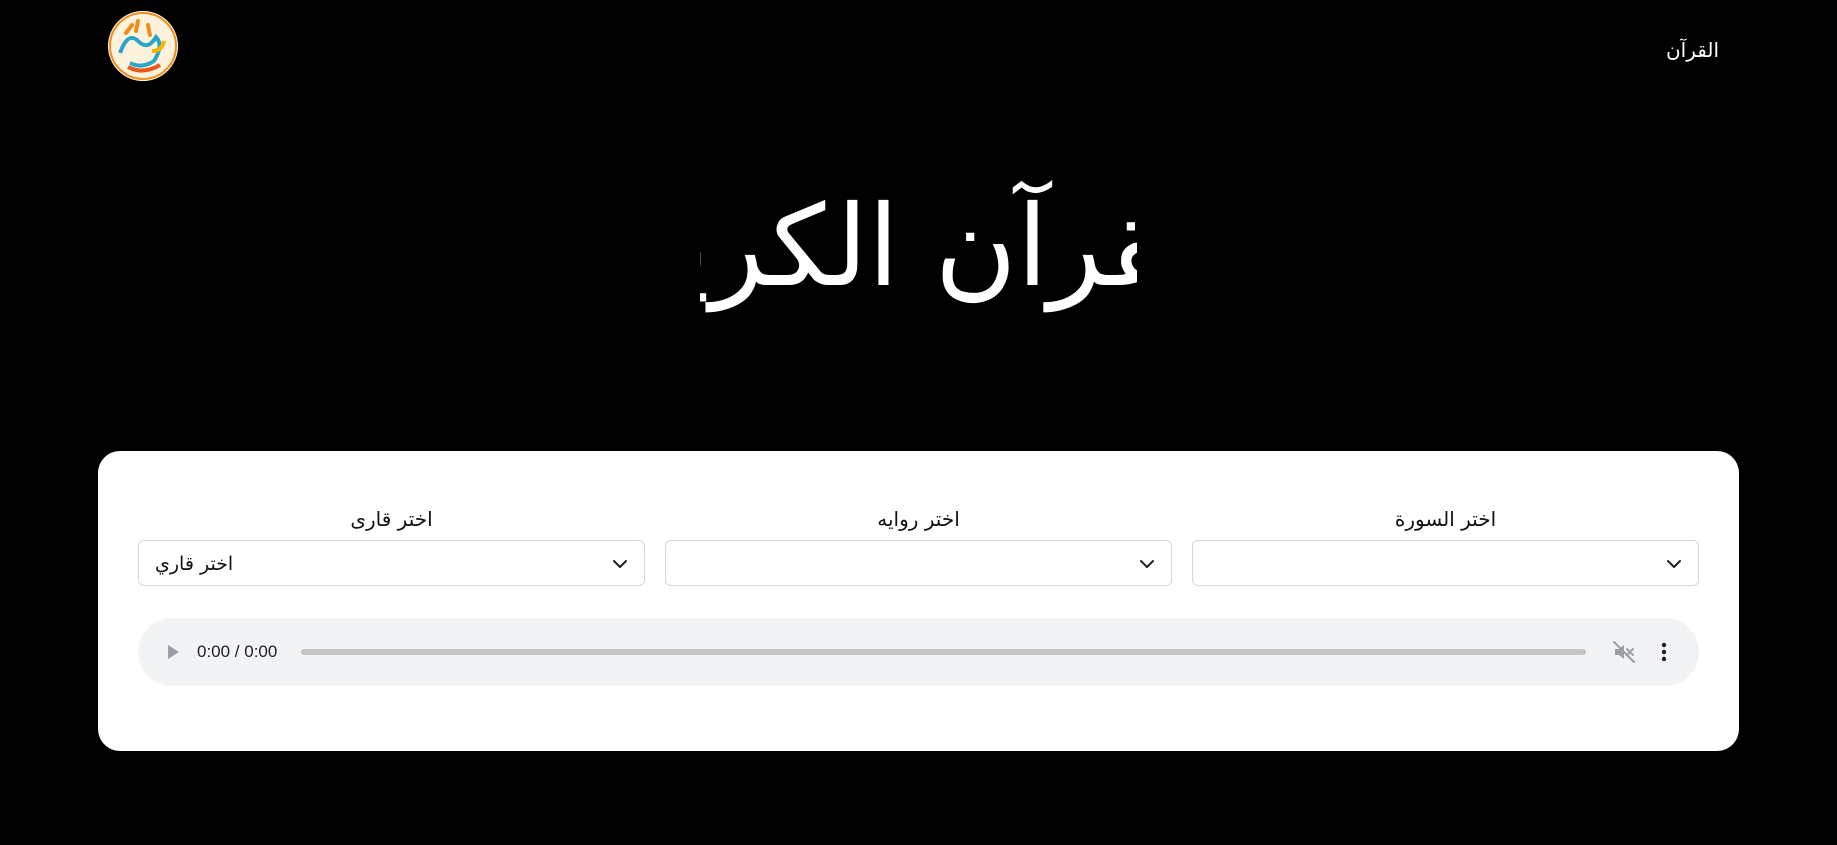 This screenshot has height=845, width=1837. What do you see at coordinates (1445, 519) in the screenshot?
I see `surah-label: اختر السورة` at bounding box center [1445, 519].